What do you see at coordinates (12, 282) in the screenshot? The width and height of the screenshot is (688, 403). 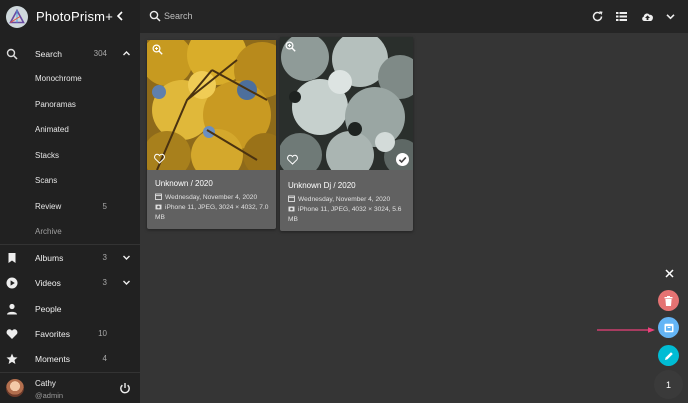 I see `play-circle-icon` at bounding box center [12, 282].